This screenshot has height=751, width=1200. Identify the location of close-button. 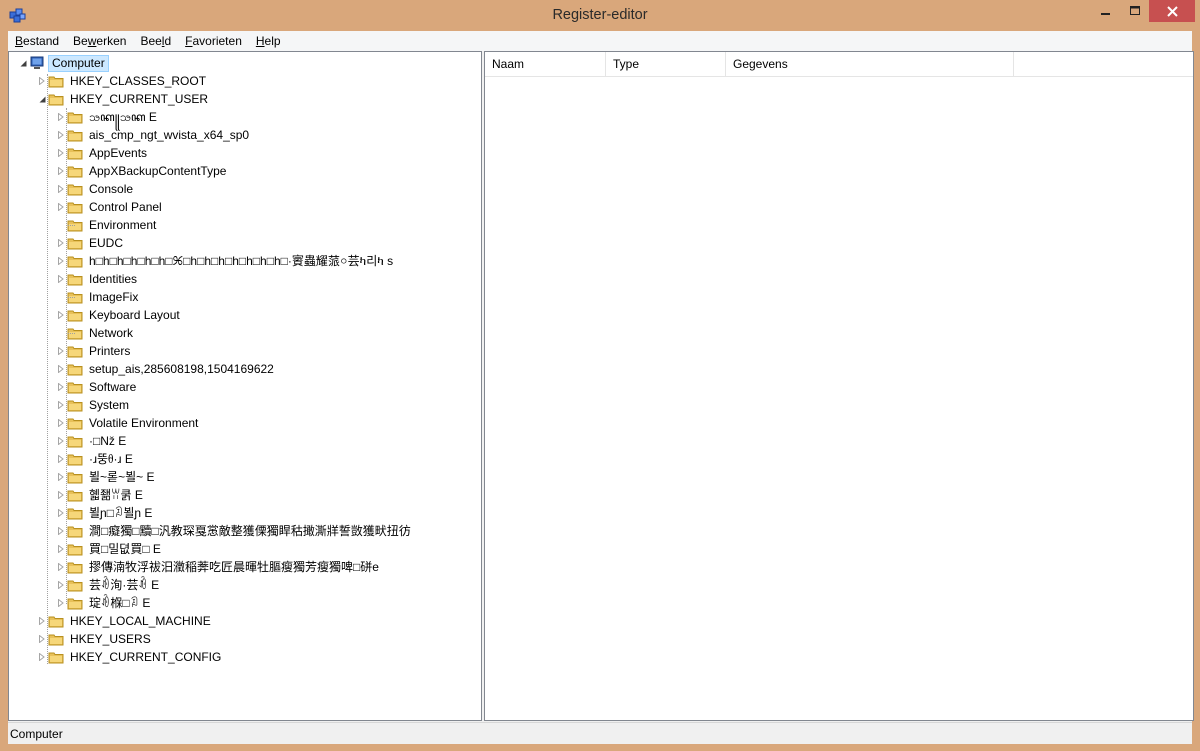
(1172, 11).